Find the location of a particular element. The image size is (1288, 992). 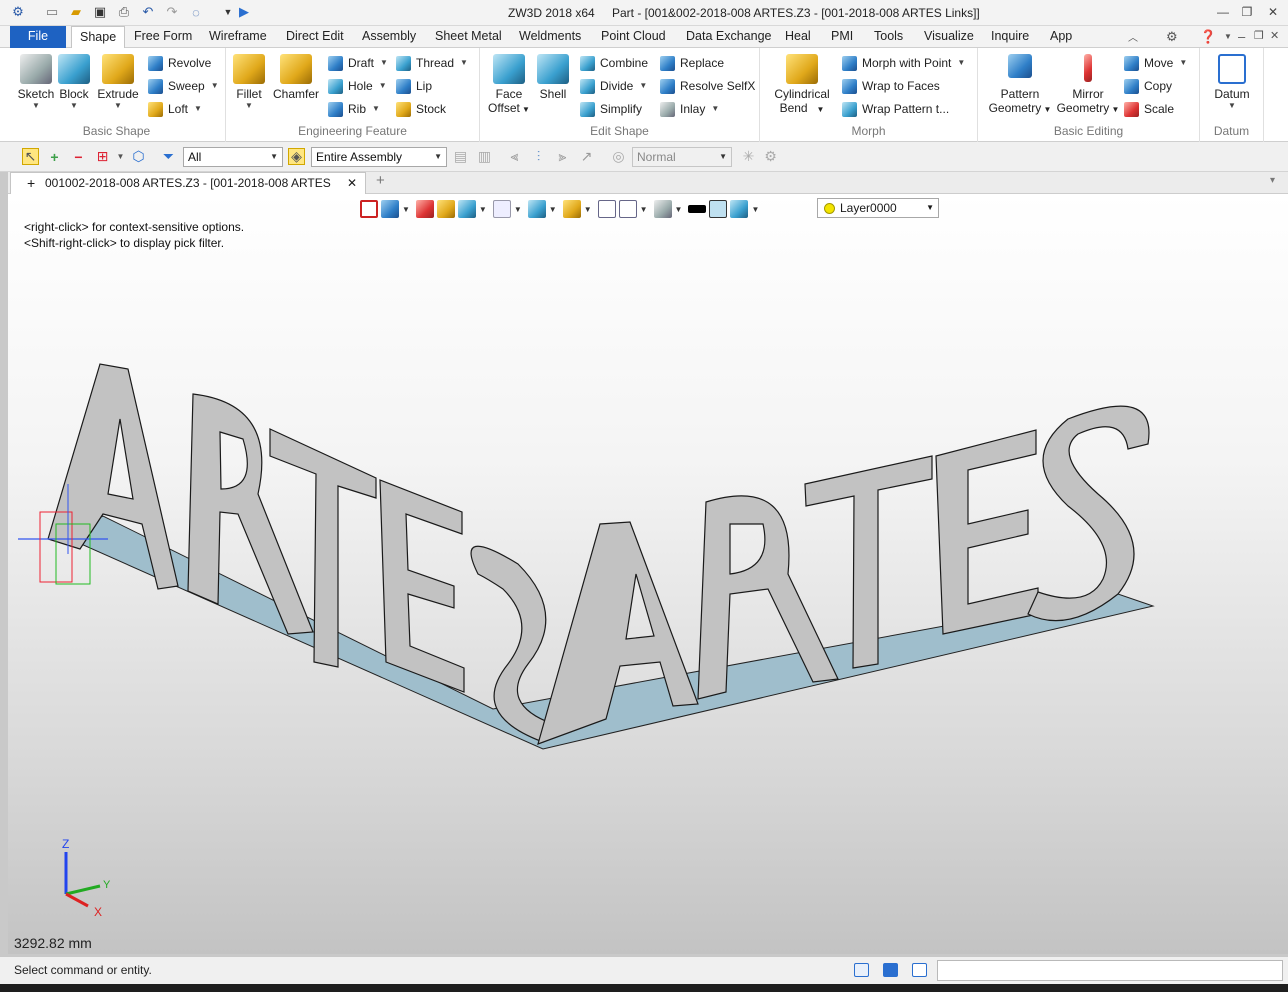

wireframe-icon is located at coordinates (466, 209).